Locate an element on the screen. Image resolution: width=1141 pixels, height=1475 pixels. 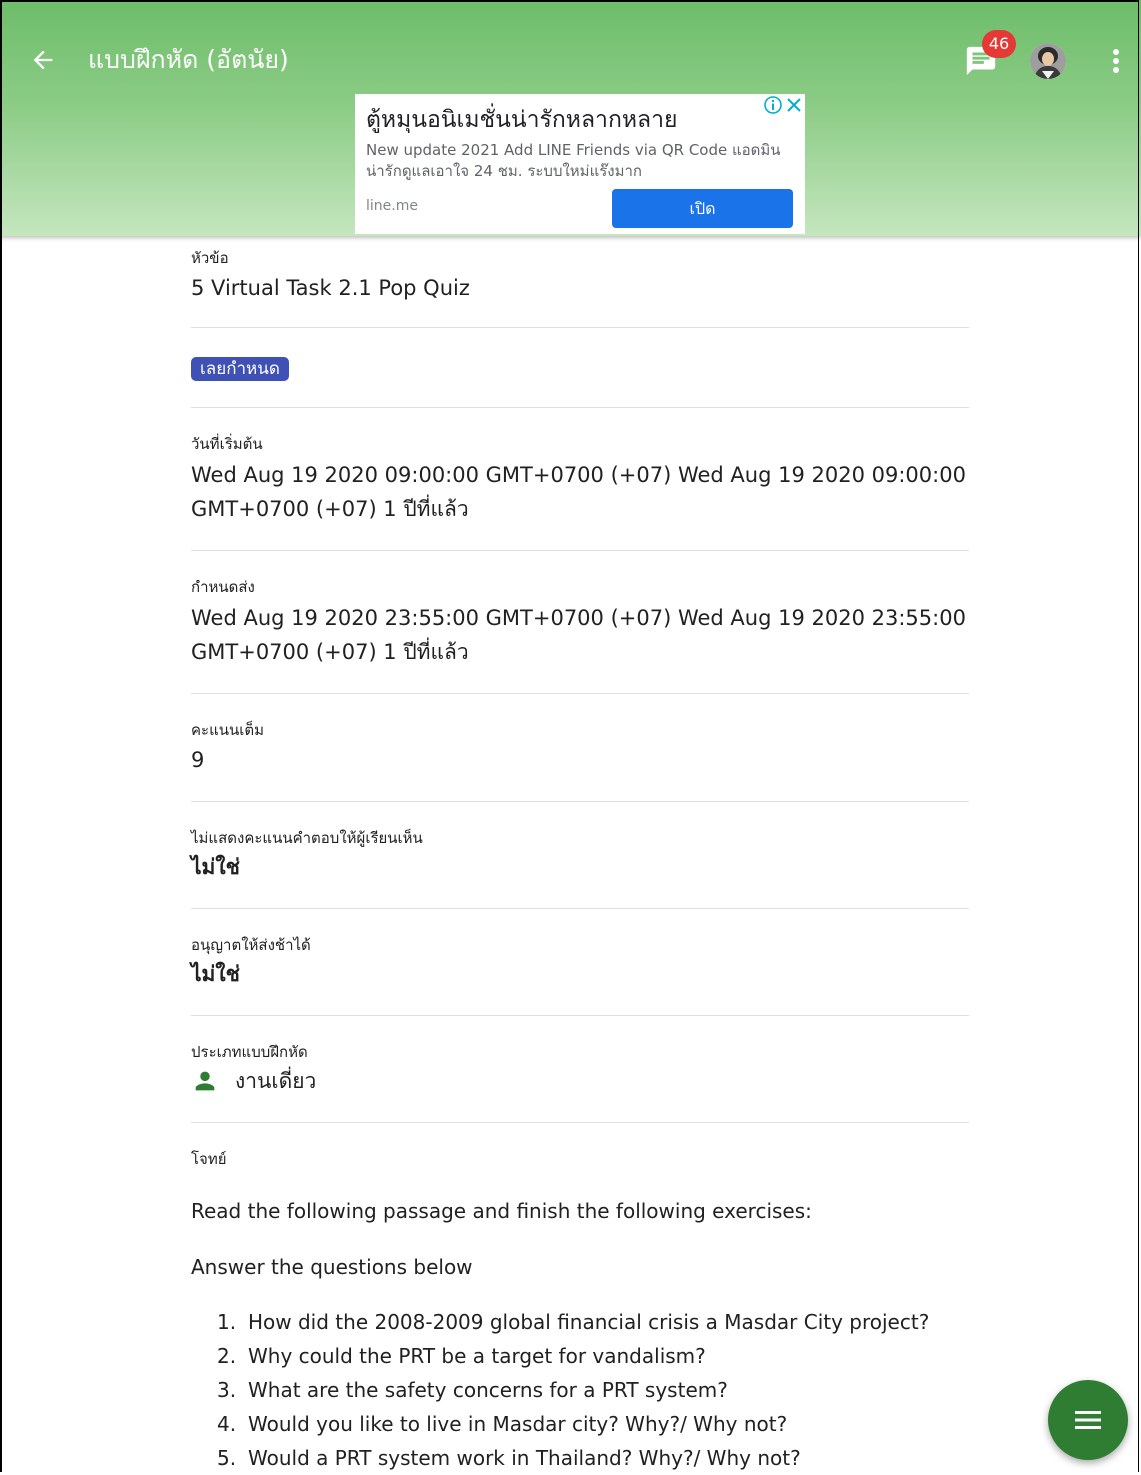
back-button is located at coordinates (43, 60).